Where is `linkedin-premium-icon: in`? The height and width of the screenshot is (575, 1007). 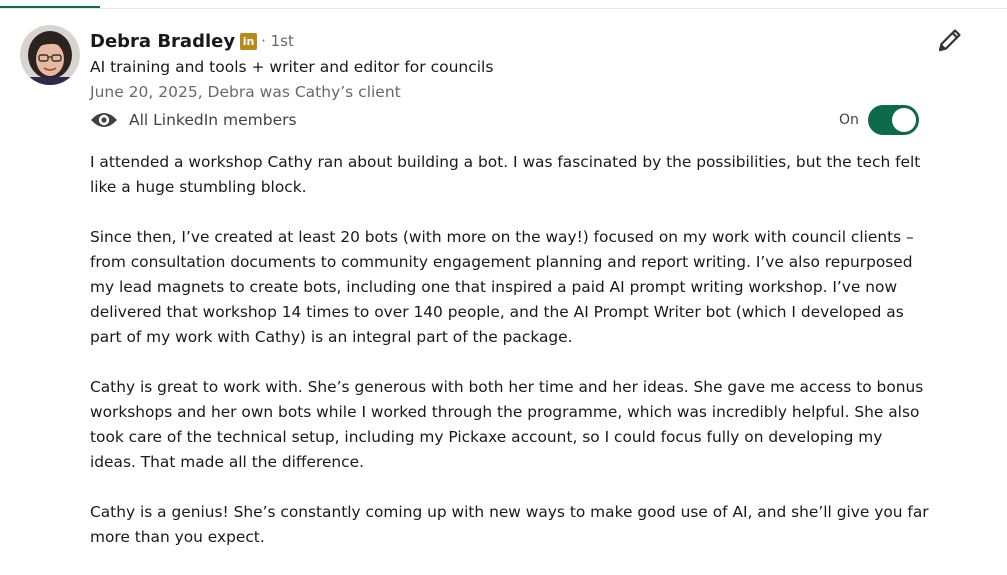 linkedin-premium-icon: in is located at coordinates (249, 41).